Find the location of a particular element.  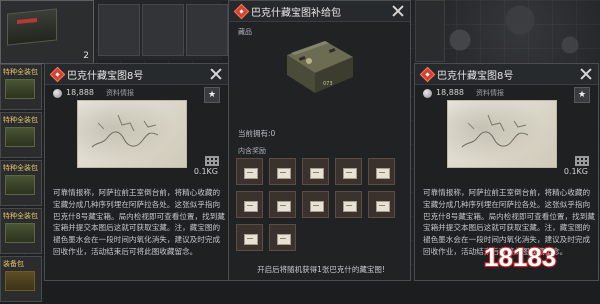

site-watermark-logo: 18183 is located at coordinates (535, 256).